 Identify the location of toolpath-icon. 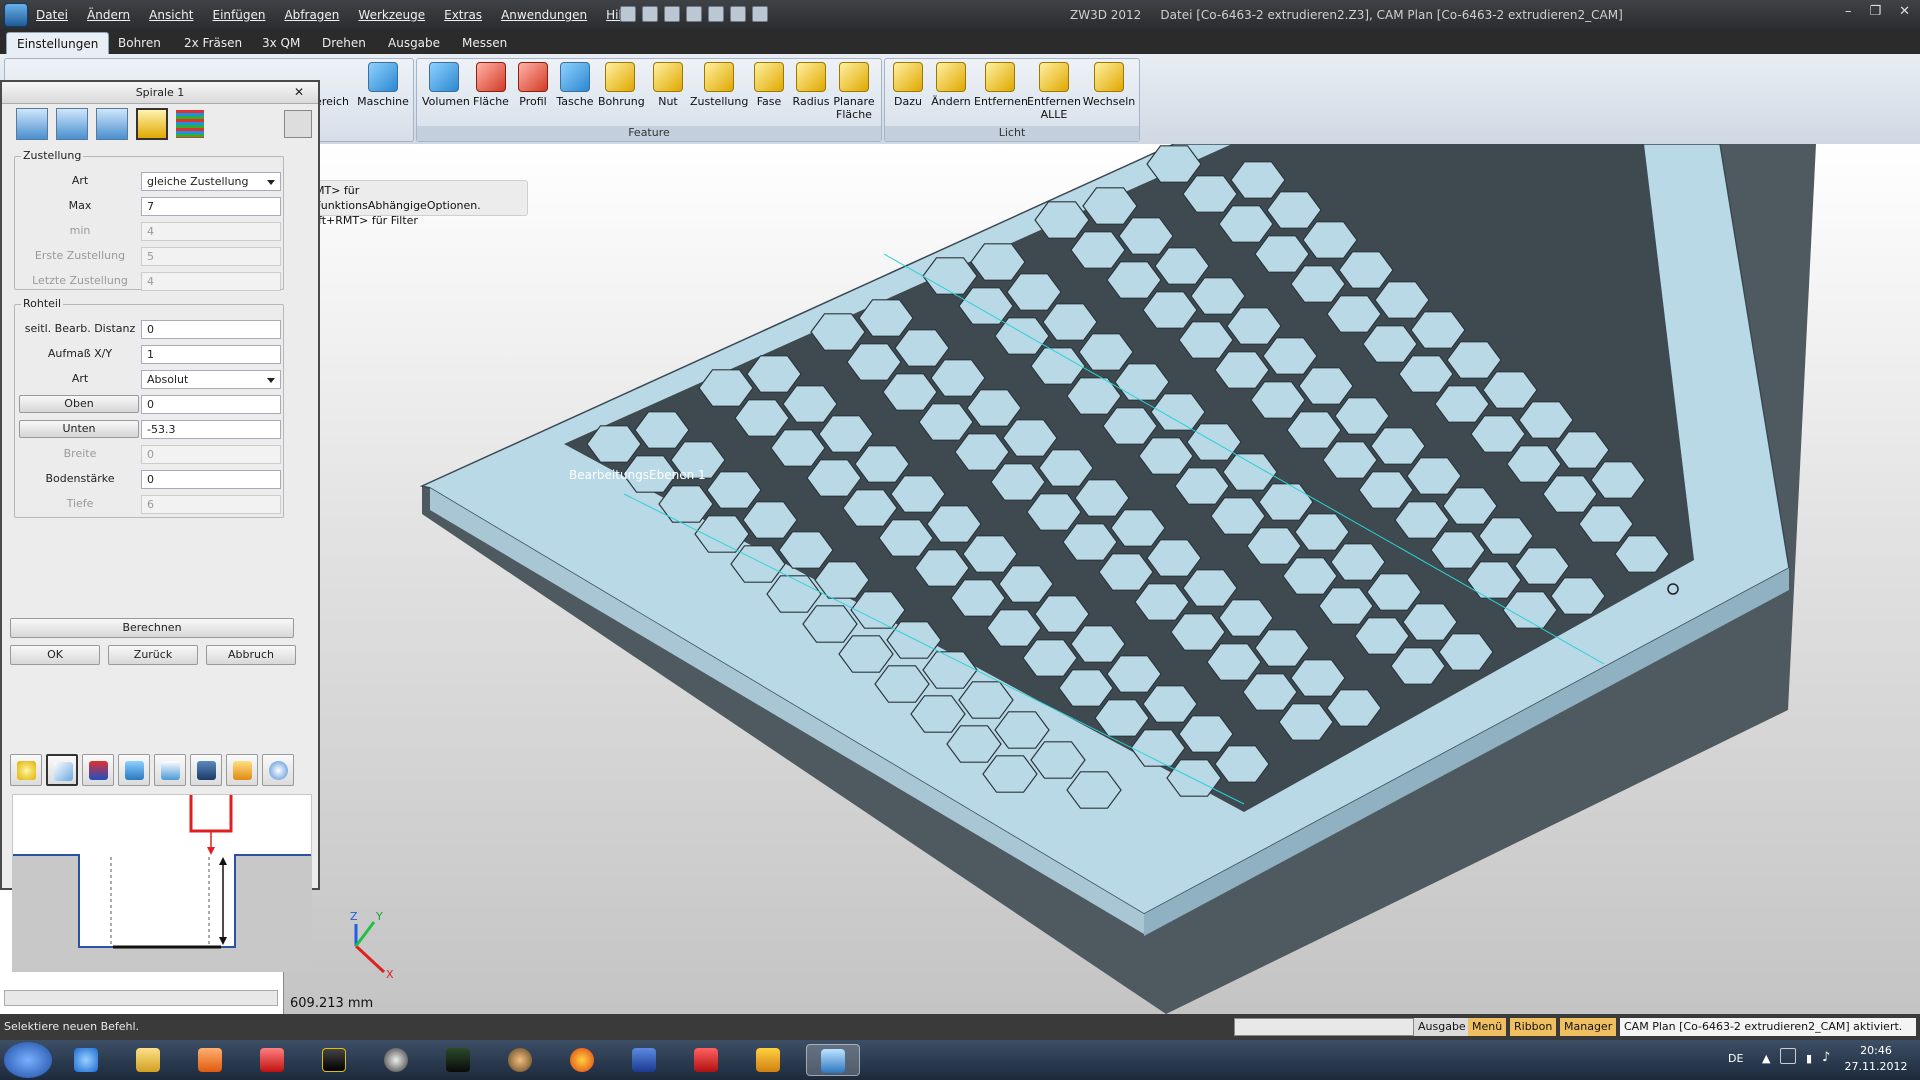
(98, 770).